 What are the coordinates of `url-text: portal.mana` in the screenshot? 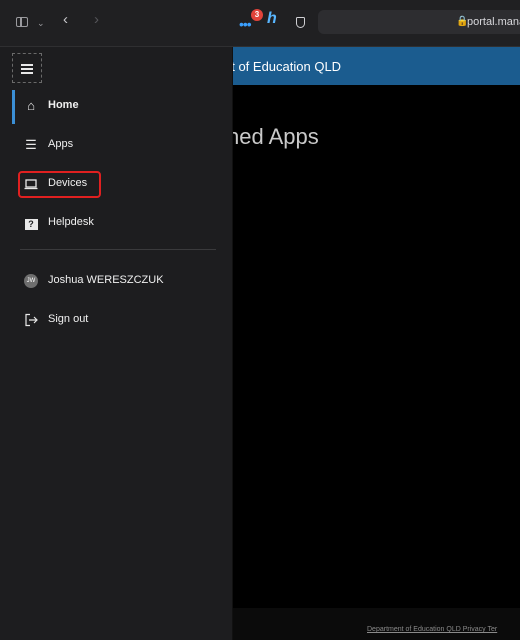 It's located at (493, 22).